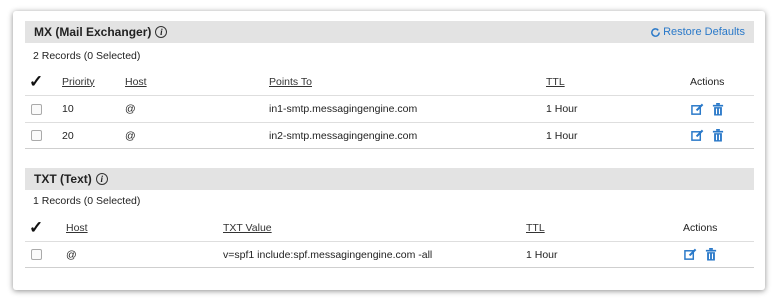  I want to click on mx-col-host: Host, so click(136, 81).